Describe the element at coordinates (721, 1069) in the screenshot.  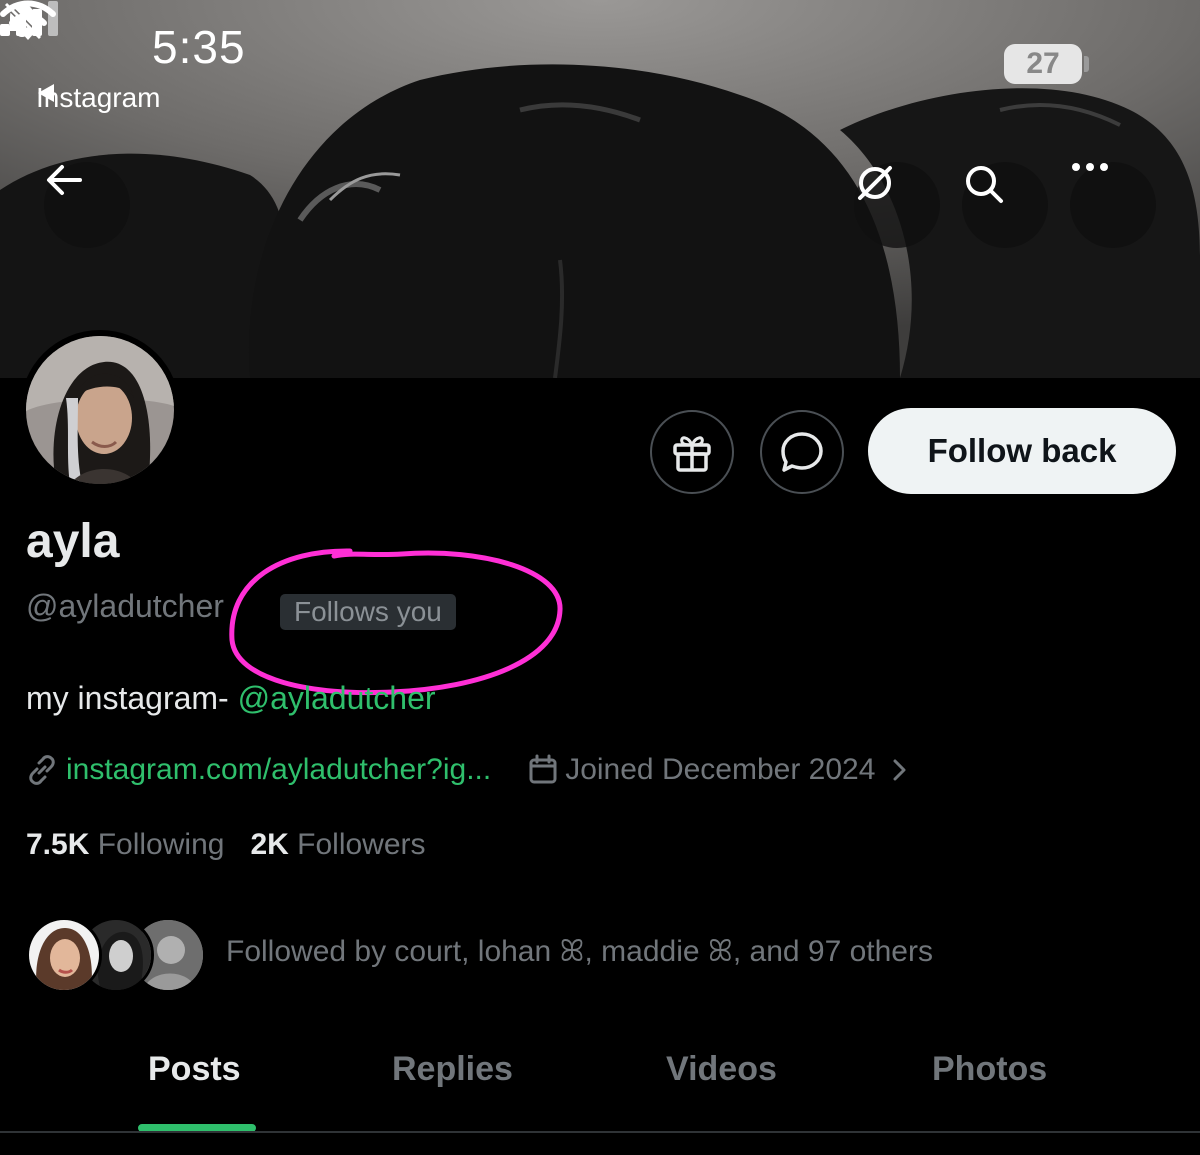
I see `tab-videos: Videos` at that location.